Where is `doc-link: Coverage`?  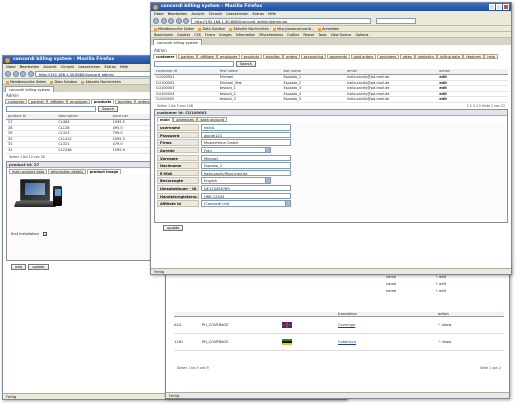 doc-link: Coverage is located at coordinates (388, 325).